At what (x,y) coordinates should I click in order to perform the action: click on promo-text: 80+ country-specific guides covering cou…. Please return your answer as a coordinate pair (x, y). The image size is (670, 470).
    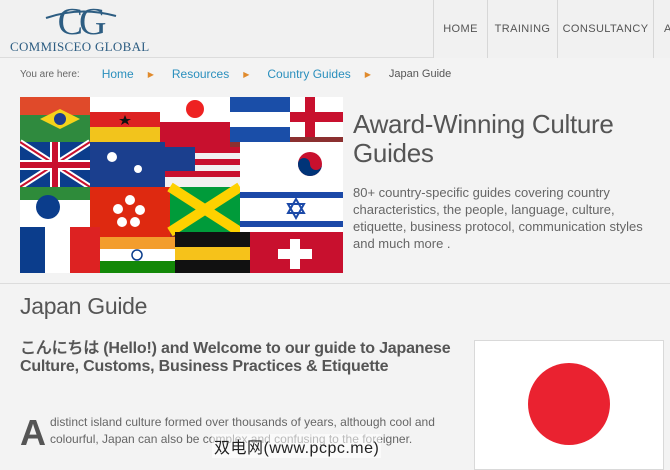
    Looking at the image, I should click on (498, 218).